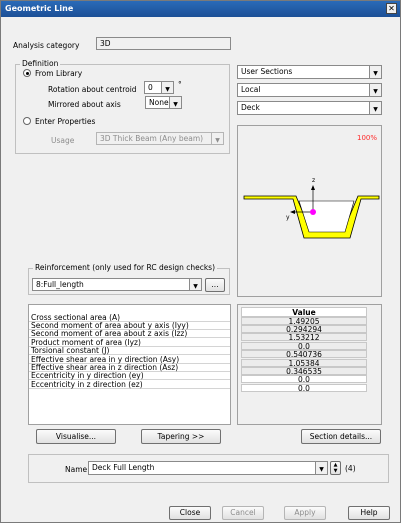  Describe the element at coordinates (208, 468) in the screenshot. I see `name-dropdown: Deck Full Length ▼` at that location.